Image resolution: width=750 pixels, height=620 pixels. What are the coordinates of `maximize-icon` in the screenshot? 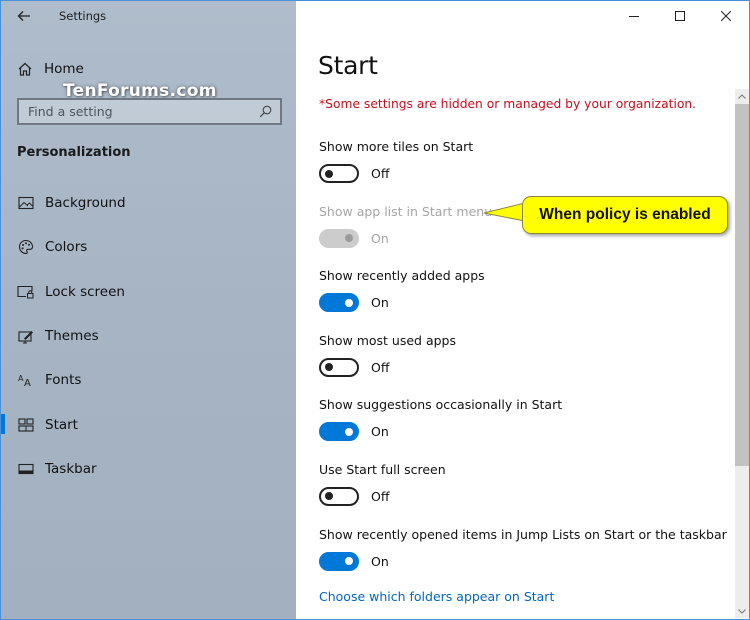 It's located at (680, 16).